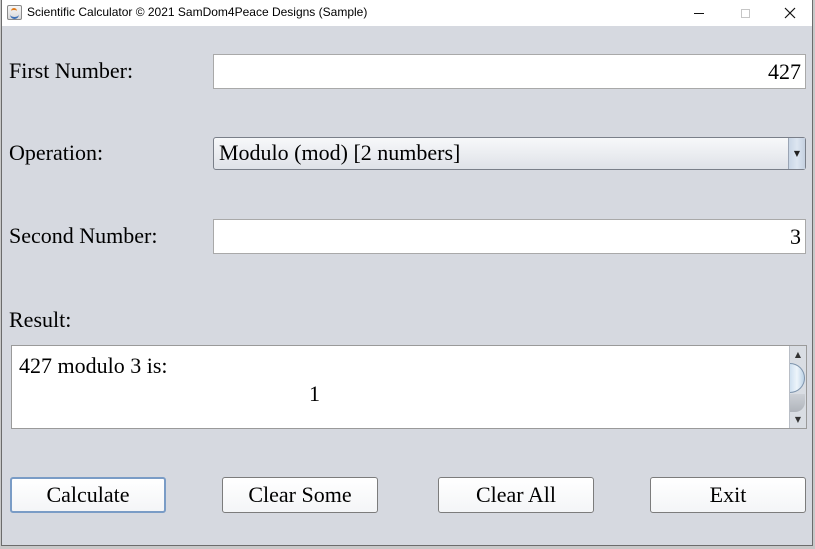  Describe the element at coordinates (56, 152) in the screenshot. I see `operation-label: Operation:` at that location.